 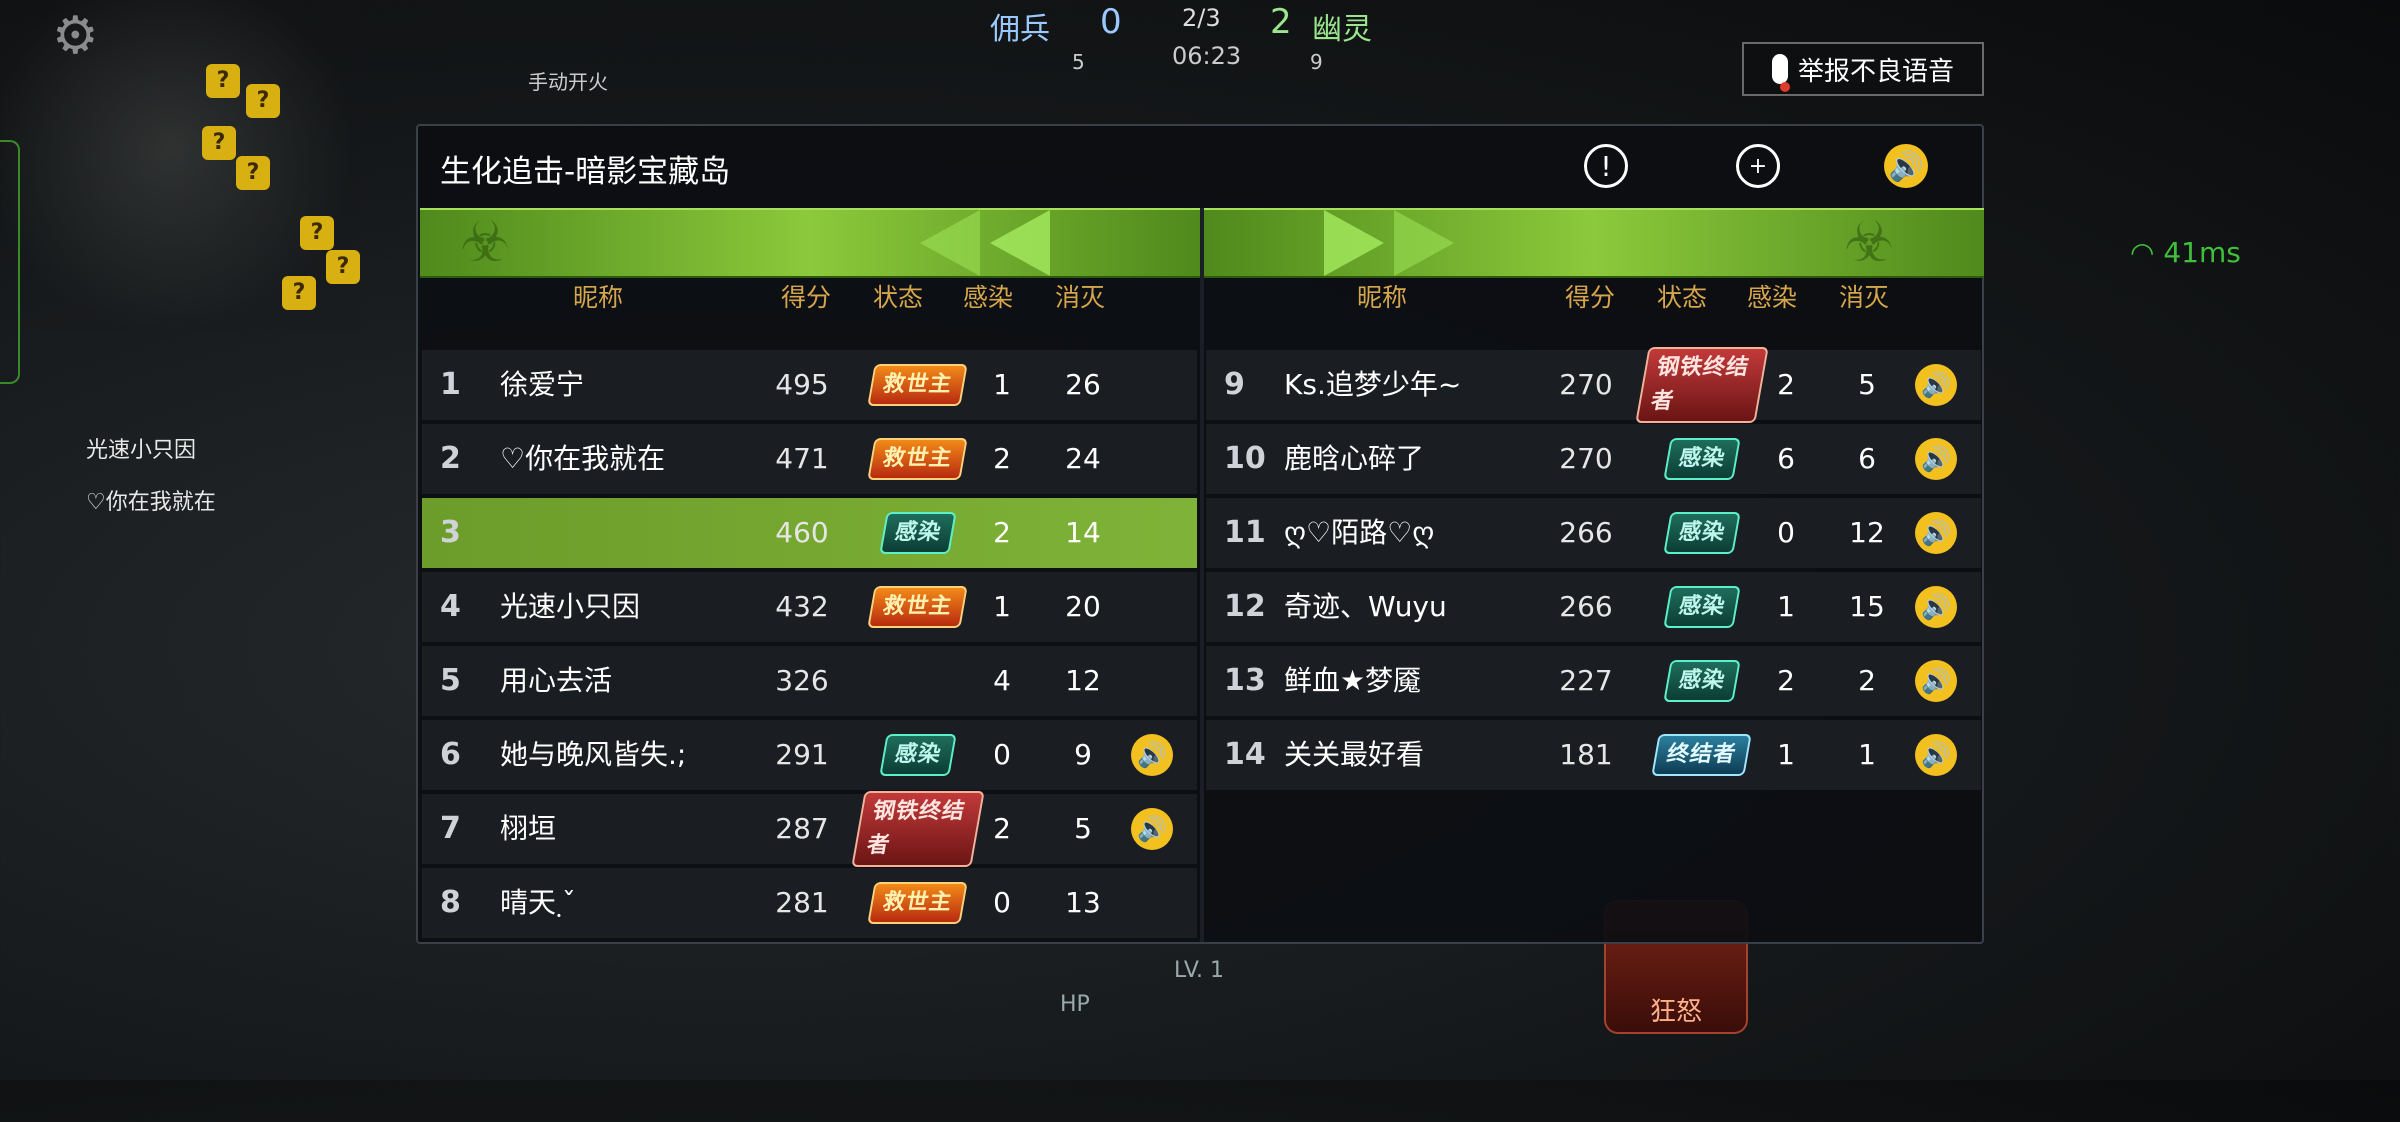 I want to click on player-row: 12 奇迹、Wuyu 266 感染 1 15 🔊, so click(x=1593, y=607).